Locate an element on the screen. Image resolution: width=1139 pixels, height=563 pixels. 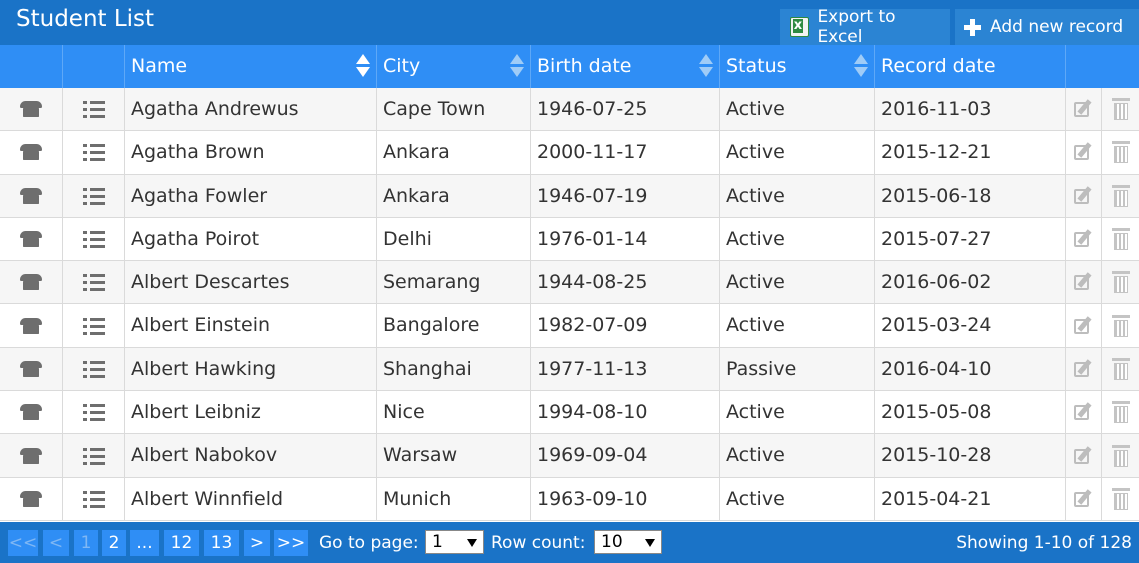
header-record-date: Record date is located at coordinates (970, 66).